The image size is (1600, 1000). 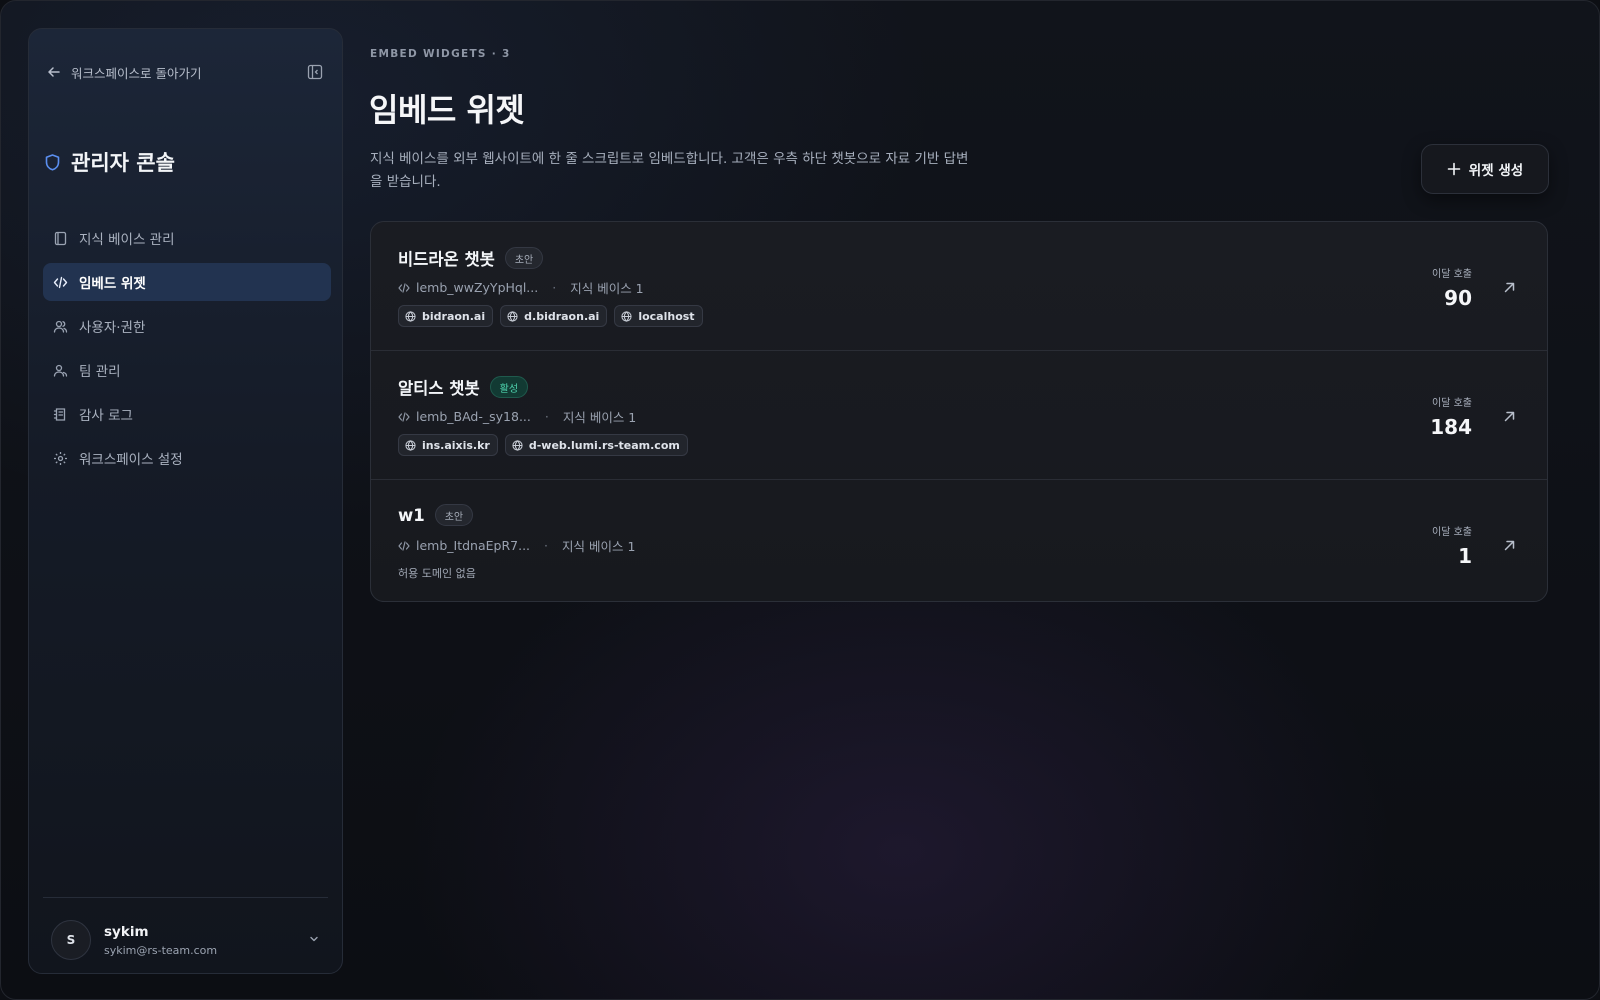 I want to click on widget-title: 알티스 챗봇 활성, so click(x=463, y=387).